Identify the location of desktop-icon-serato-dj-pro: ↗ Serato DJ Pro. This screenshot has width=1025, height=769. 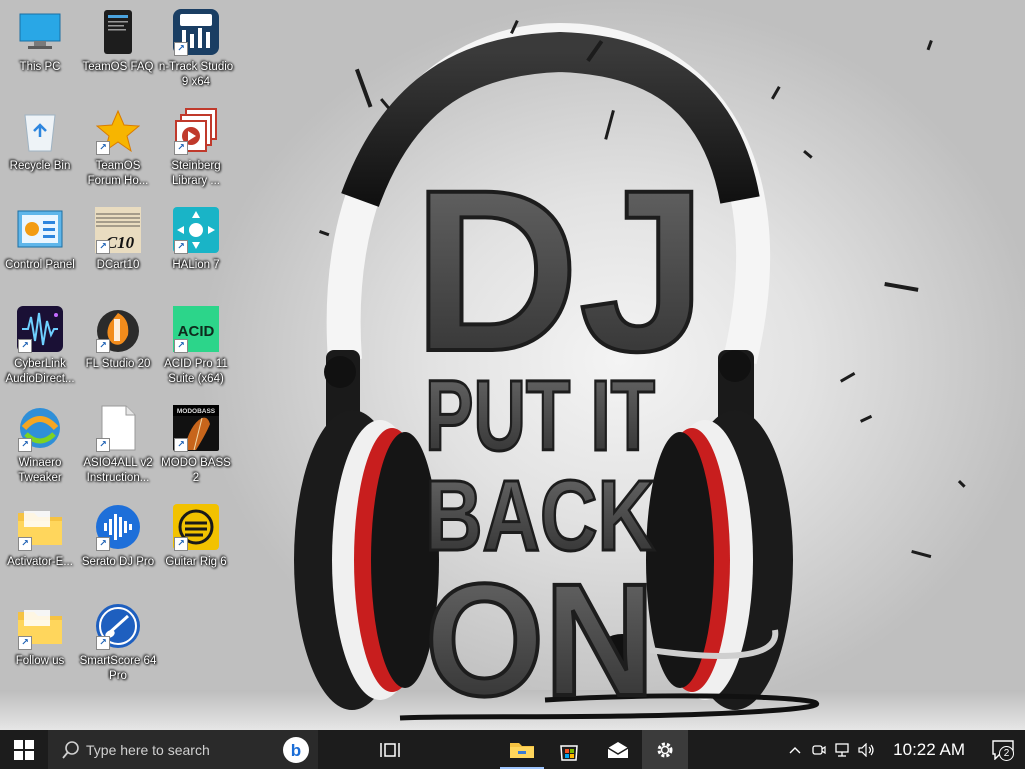
(118, 536).